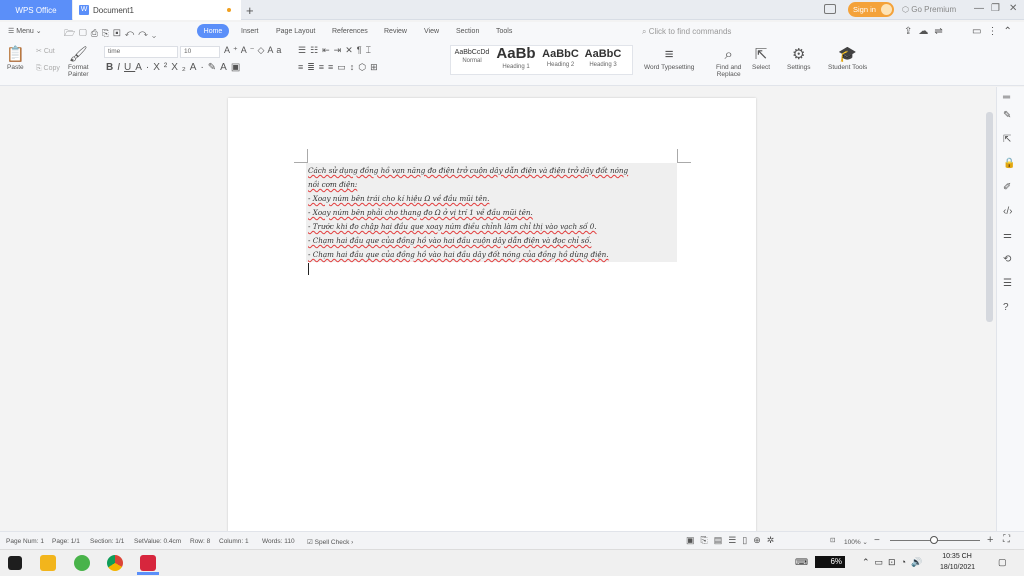 The height and width of the screenshot is (576, 1024). I want to click on app-icon-green, so click(82, 563).